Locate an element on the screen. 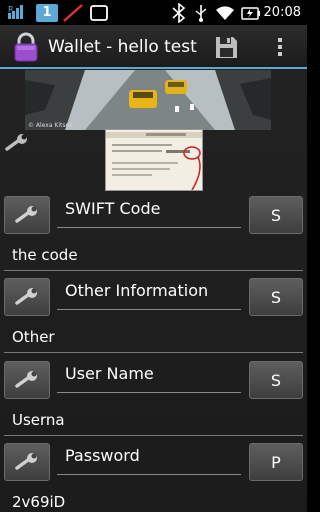  no-signal-slash-icon is located at coordinates (73, 12).